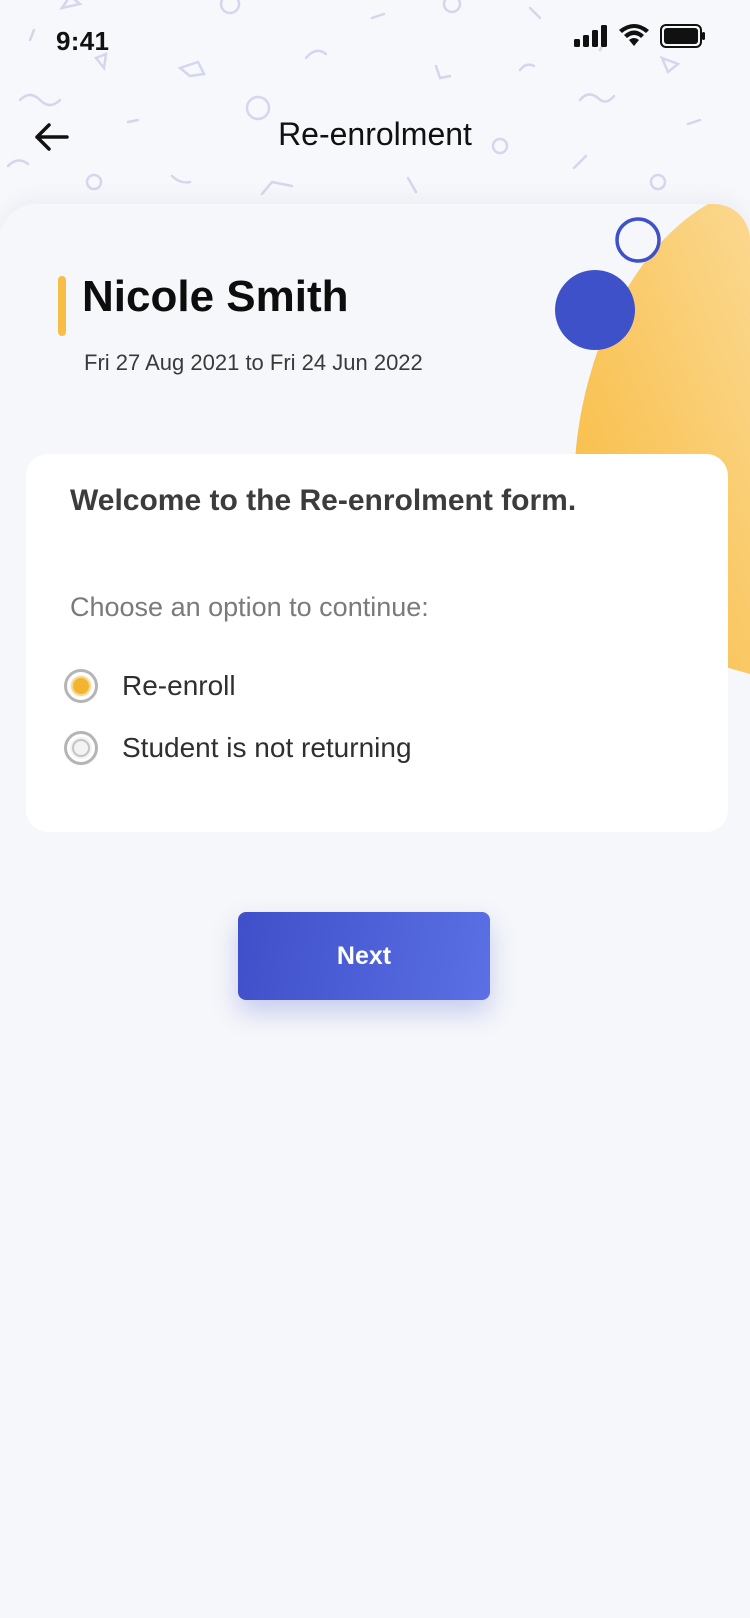  I want to click on option-label: Re-enroll, so click(179, 685).